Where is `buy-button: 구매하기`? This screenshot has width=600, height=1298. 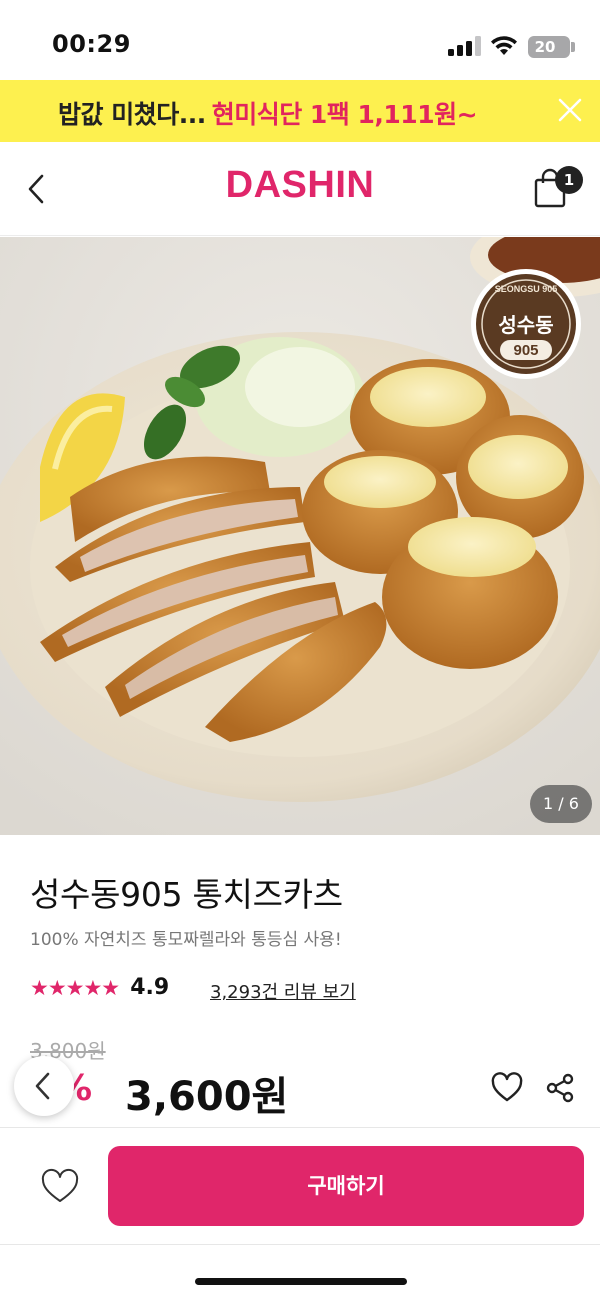 buy-button: 구매하기 is located at coordinates (346, 1186).